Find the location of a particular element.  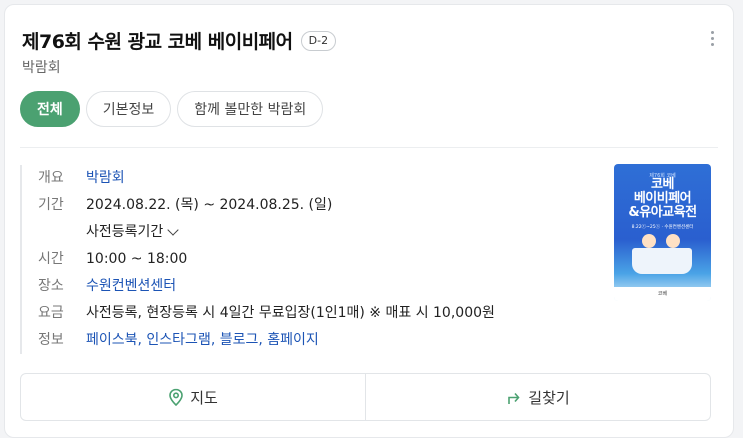

poster-title-line: &유아교육전 is located at coordinates (662, 212).